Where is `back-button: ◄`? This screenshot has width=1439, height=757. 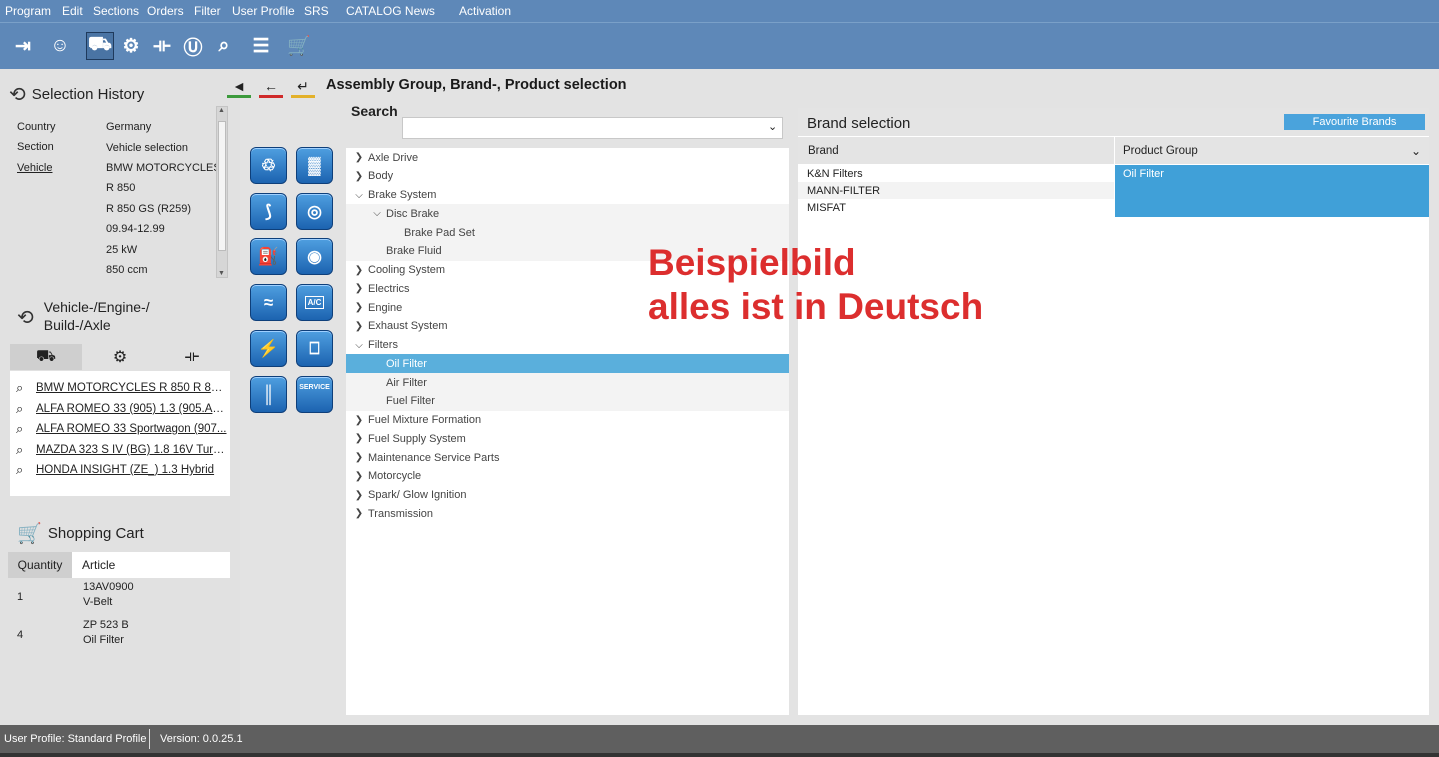
back-button: ◄ is located at coordinates (239, 86).